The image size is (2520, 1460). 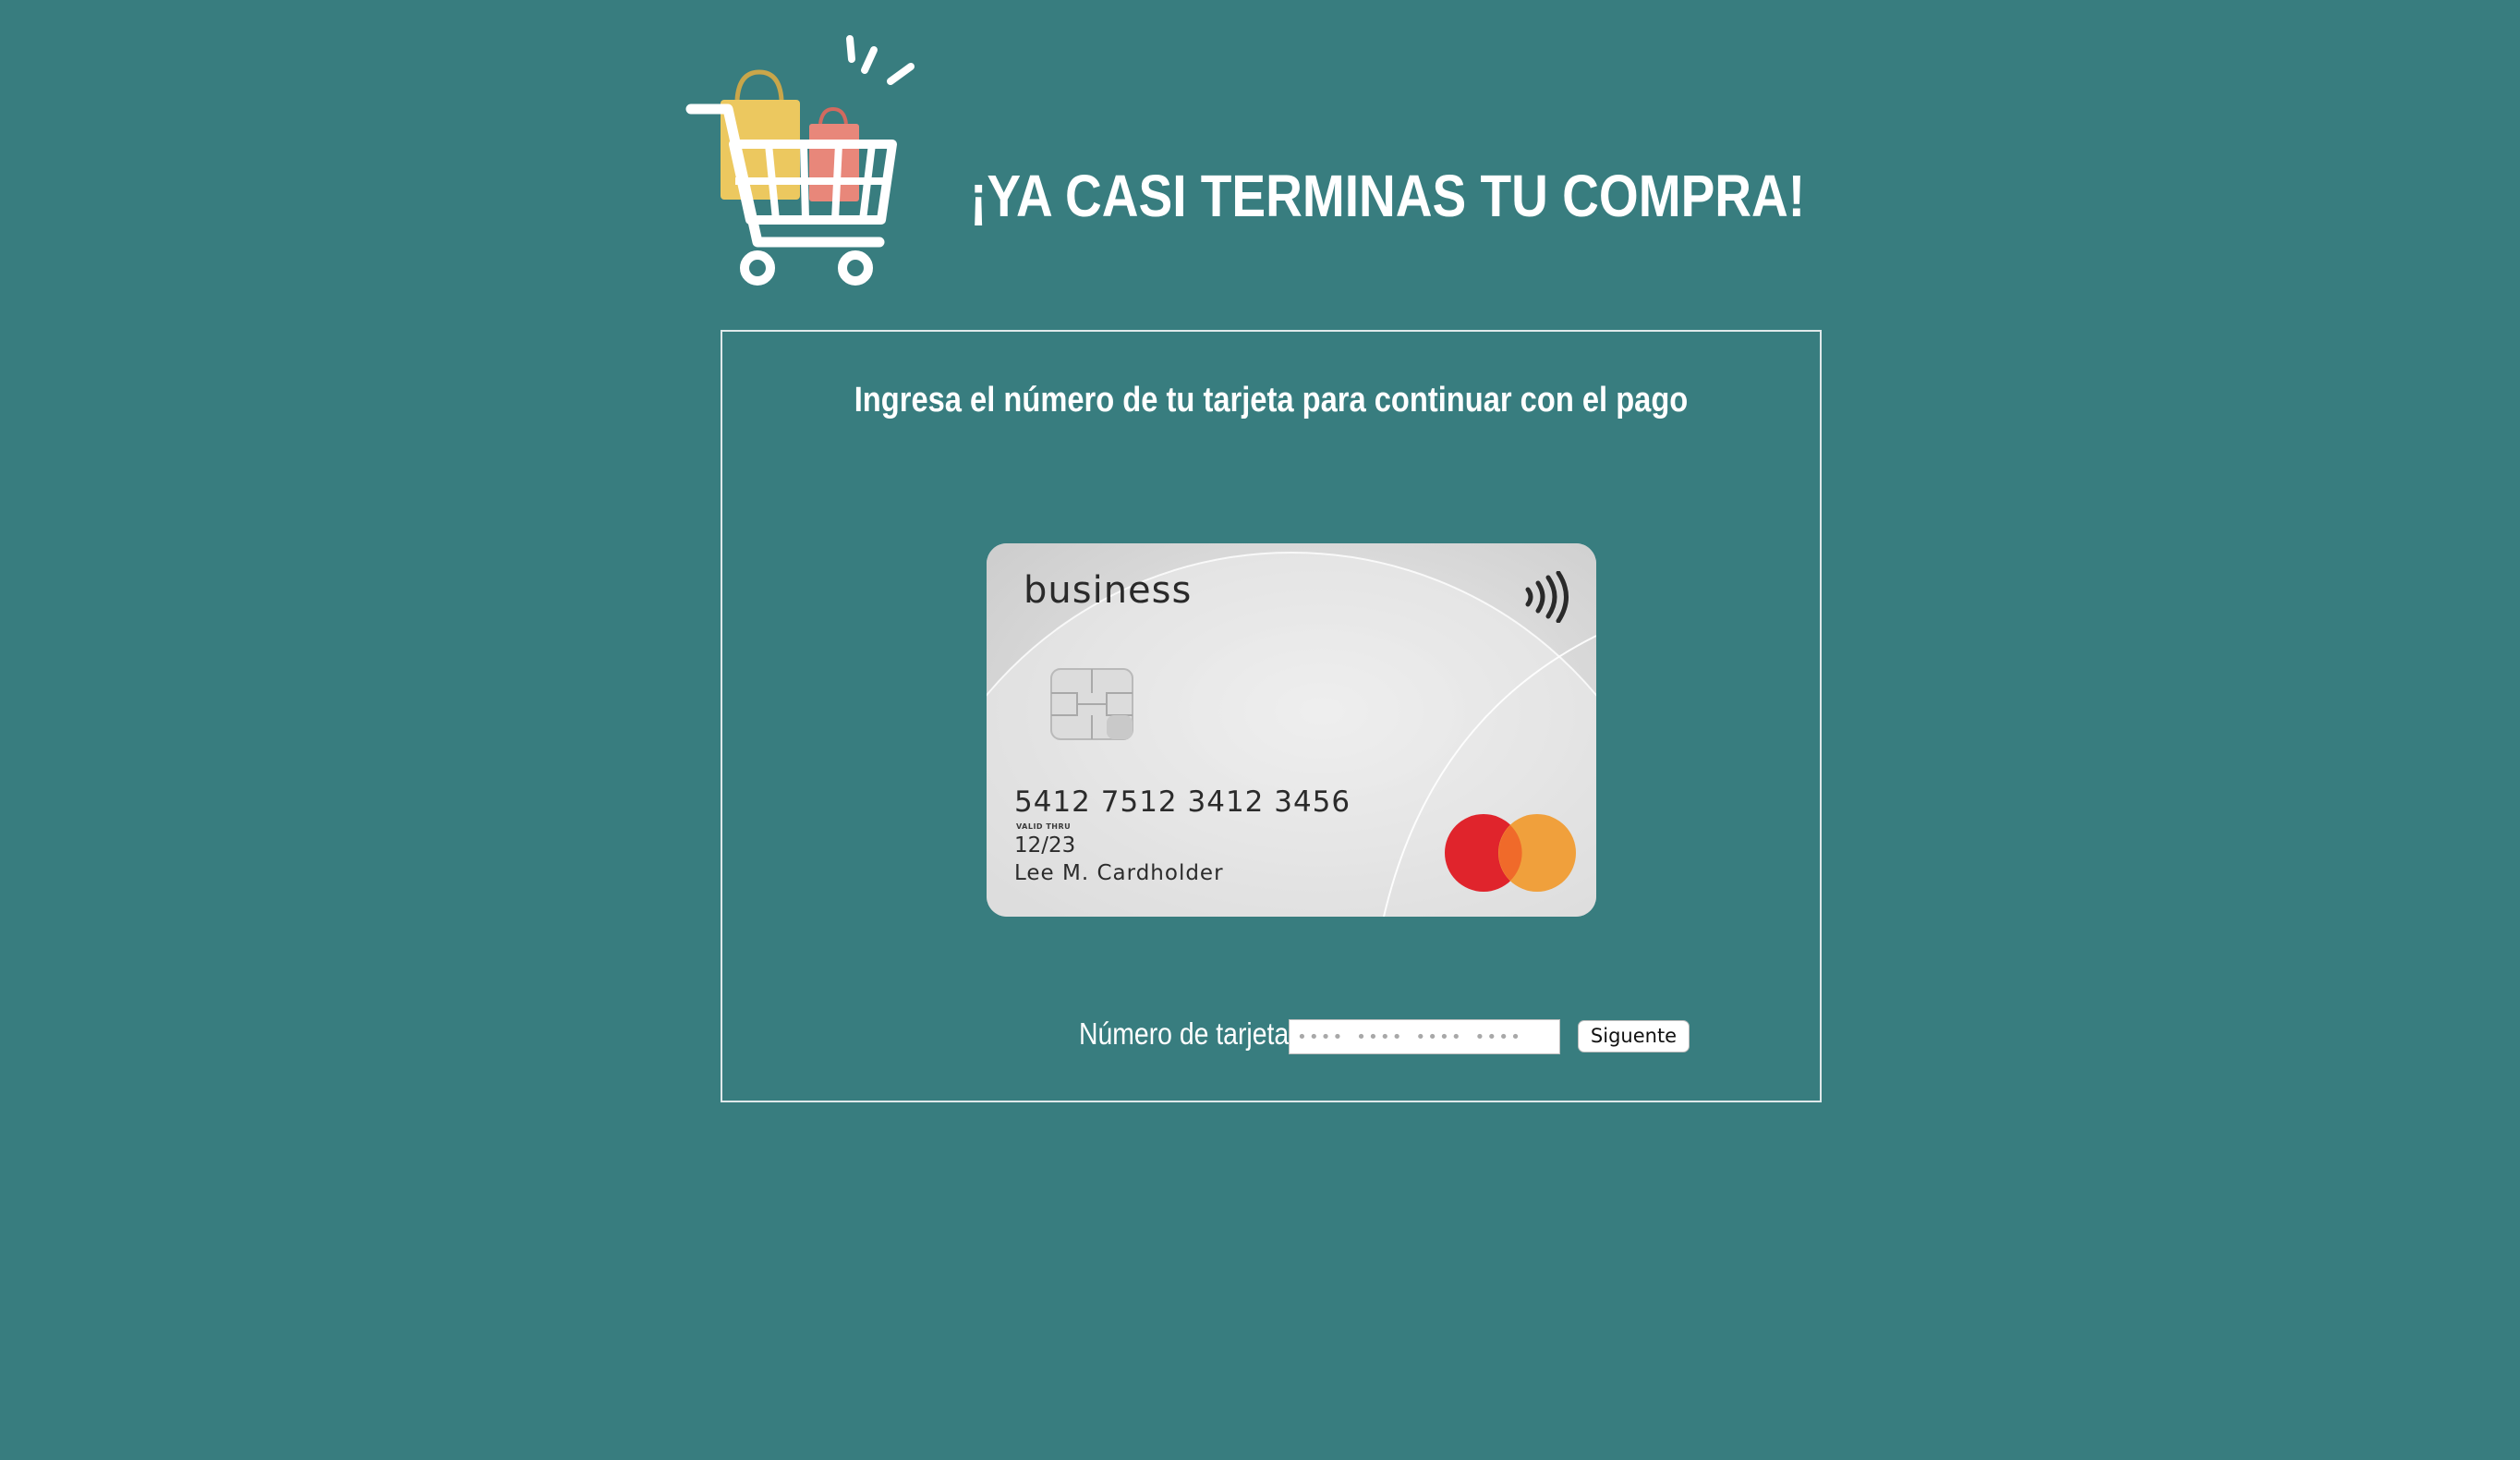 I want to click on next-button: Siguente, so click(x=1634, y=1036).